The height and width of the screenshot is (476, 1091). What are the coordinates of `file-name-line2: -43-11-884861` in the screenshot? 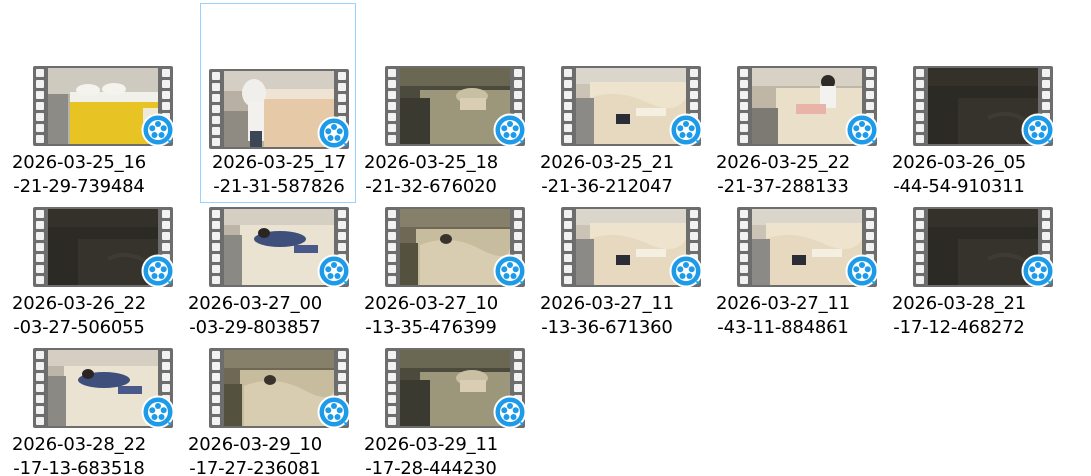 It's located at (783, 327).